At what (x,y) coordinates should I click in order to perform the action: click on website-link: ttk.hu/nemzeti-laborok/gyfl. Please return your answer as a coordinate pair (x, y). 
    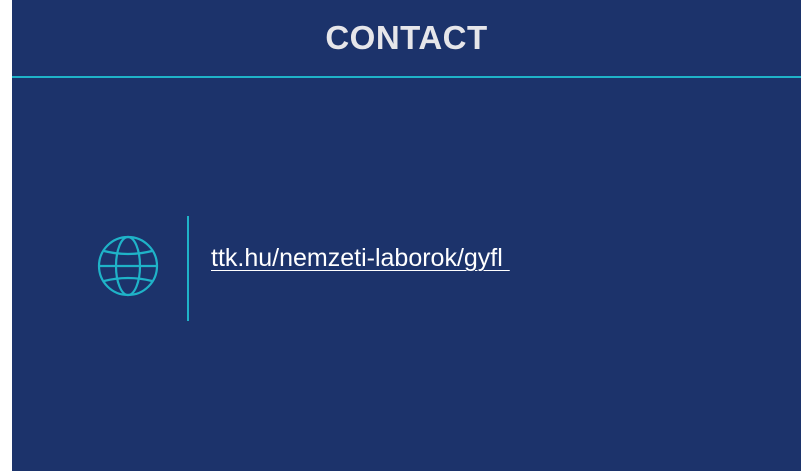
    Looking at the image, I should click on (360, 258).